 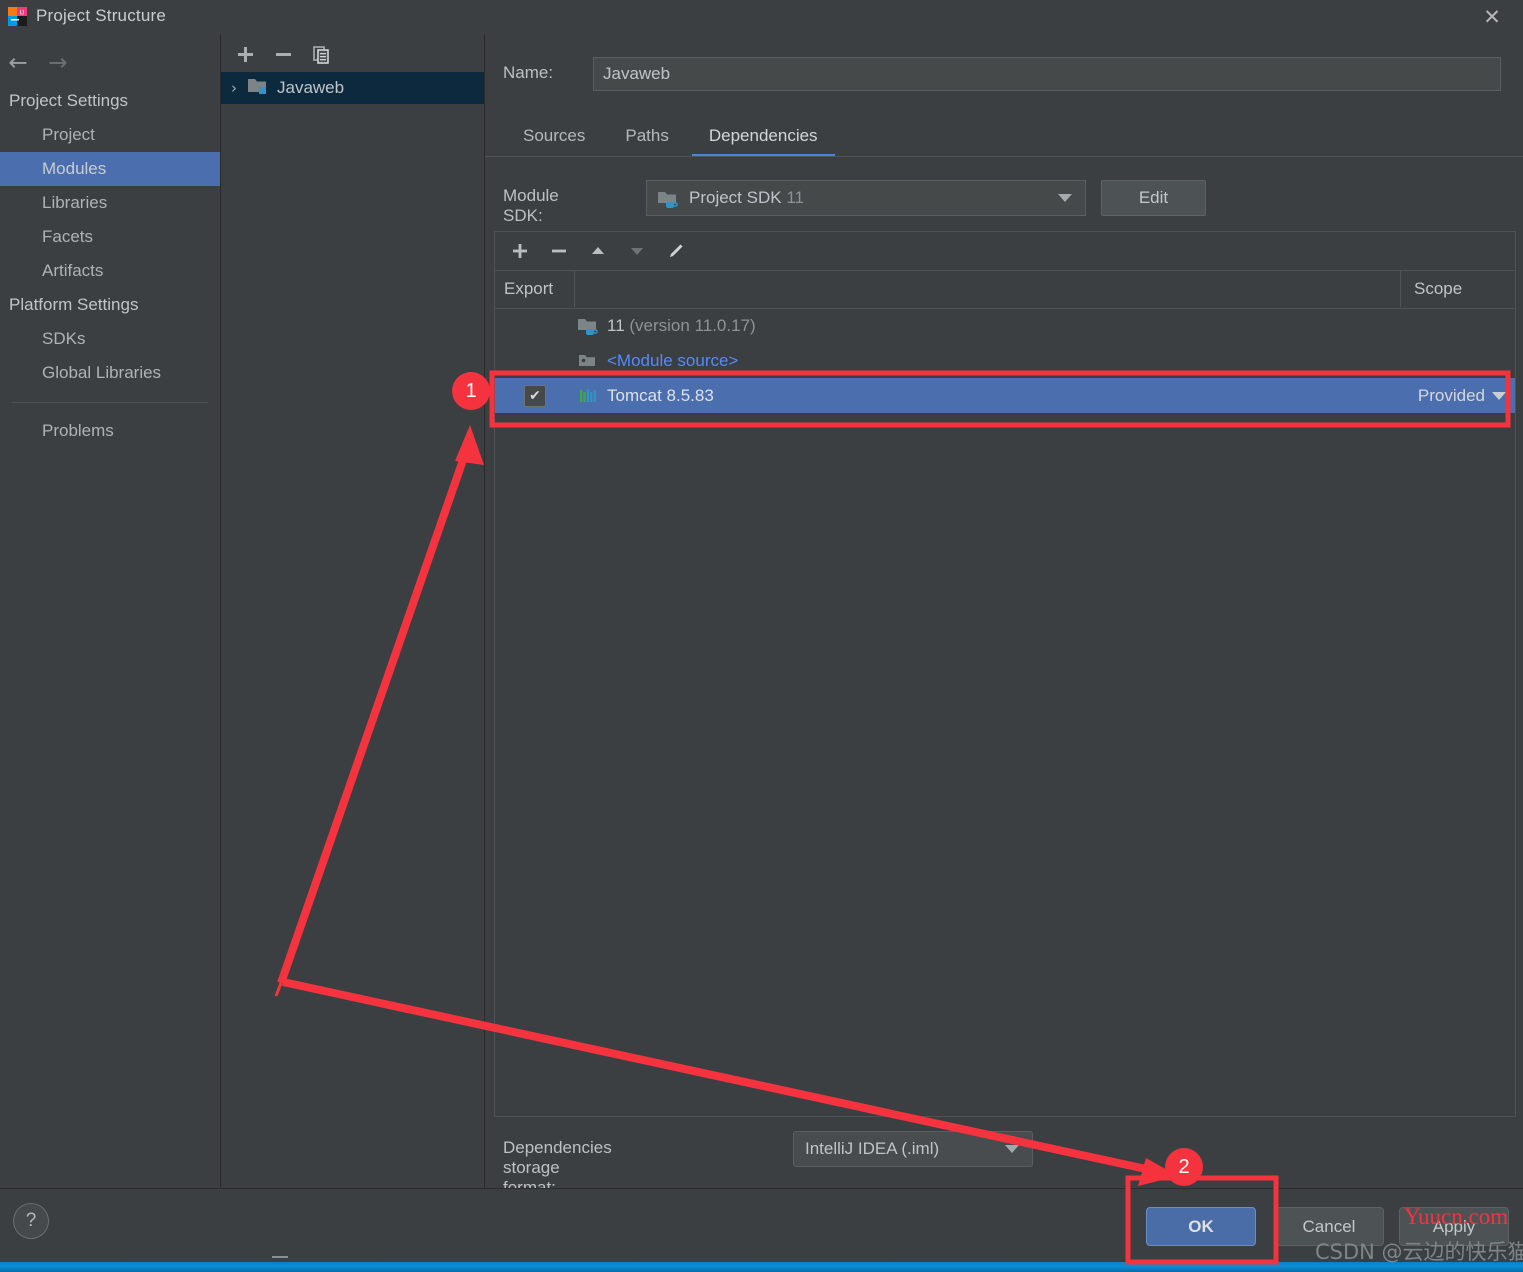 What do you see at coordinates (471, 391) in the screenshot?
I see `annotation-badge-1: 1` at bounding box center [471, 391].